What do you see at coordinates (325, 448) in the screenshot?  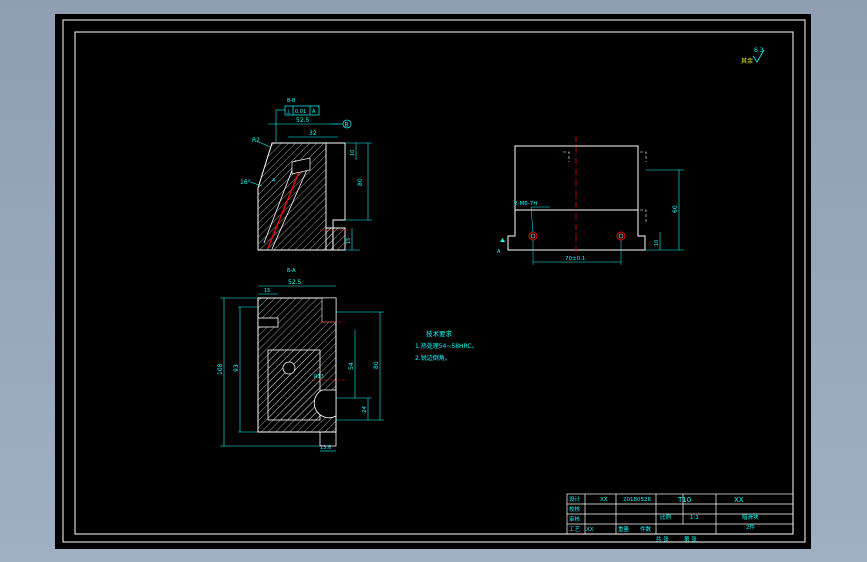 I see `dim-b-bottom: 13.6` at bounding box center [325, 448].